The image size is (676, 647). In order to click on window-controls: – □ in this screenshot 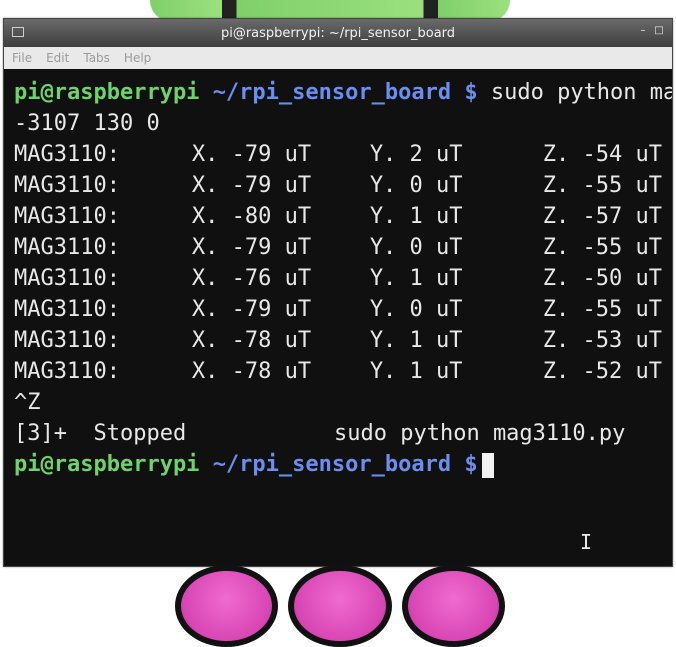, I will do `click(651, 31)`.